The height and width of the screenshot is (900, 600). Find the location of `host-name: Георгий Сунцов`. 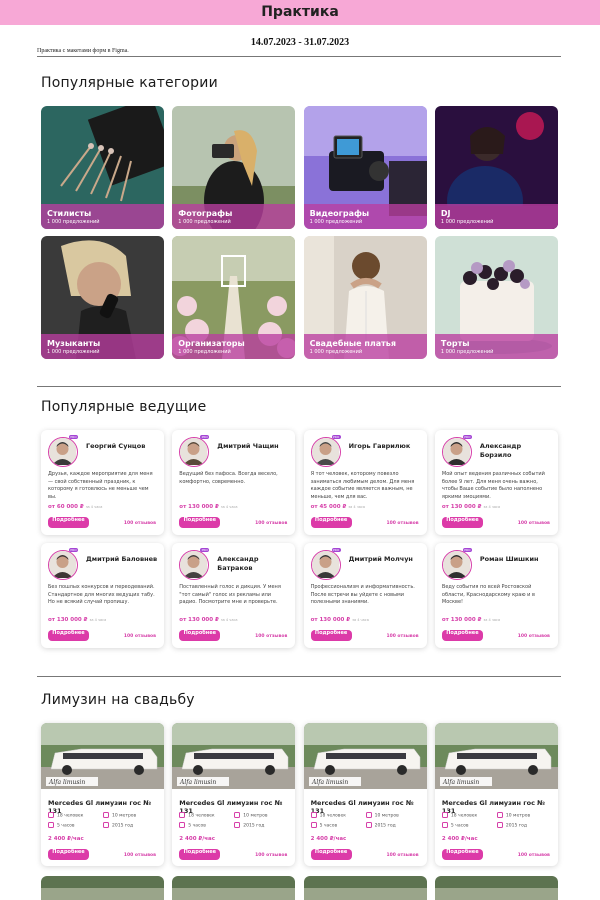

host-name: Георгий Сунцов is located at coordinates (116, 446).